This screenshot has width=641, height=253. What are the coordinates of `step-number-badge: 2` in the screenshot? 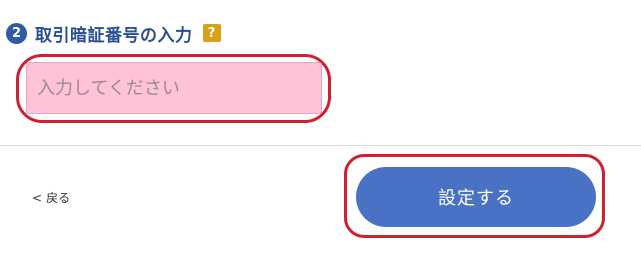 It's located at (16, 33).